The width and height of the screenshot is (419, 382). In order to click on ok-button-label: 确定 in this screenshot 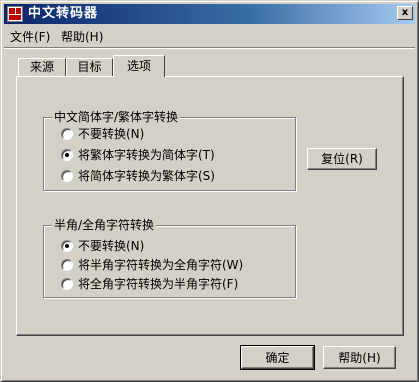, I will do `click(277, 357)`.